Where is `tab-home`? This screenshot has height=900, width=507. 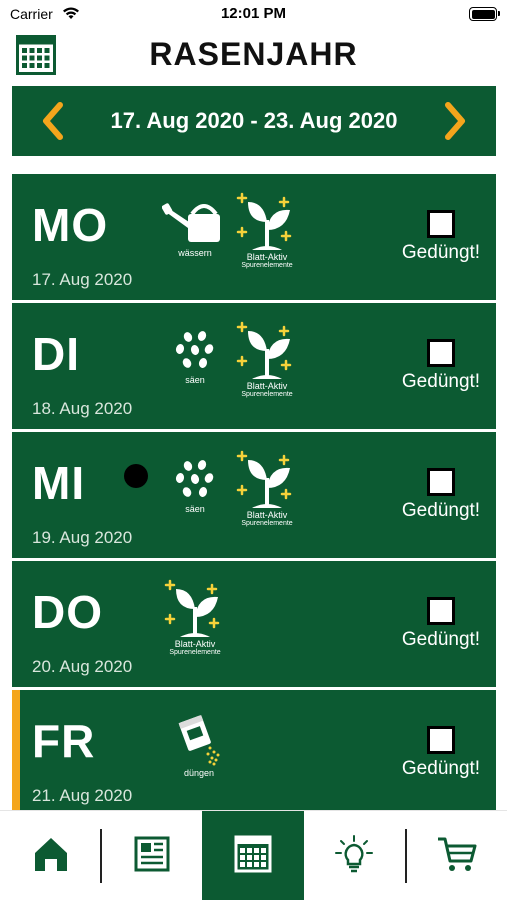
tab-home is located at coordinates (50, 855).